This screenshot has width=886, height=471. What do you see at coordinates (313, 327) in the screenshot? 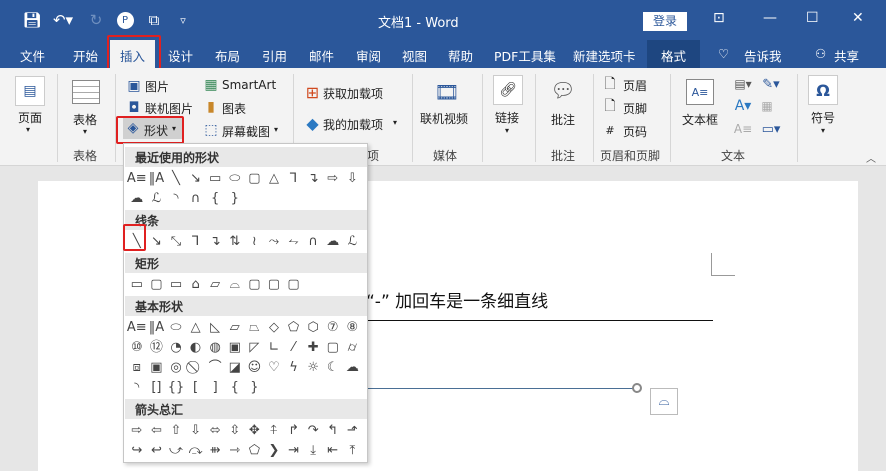
I see `hexagon-shape-icon: ⬡` at bounding box center [313, 327].